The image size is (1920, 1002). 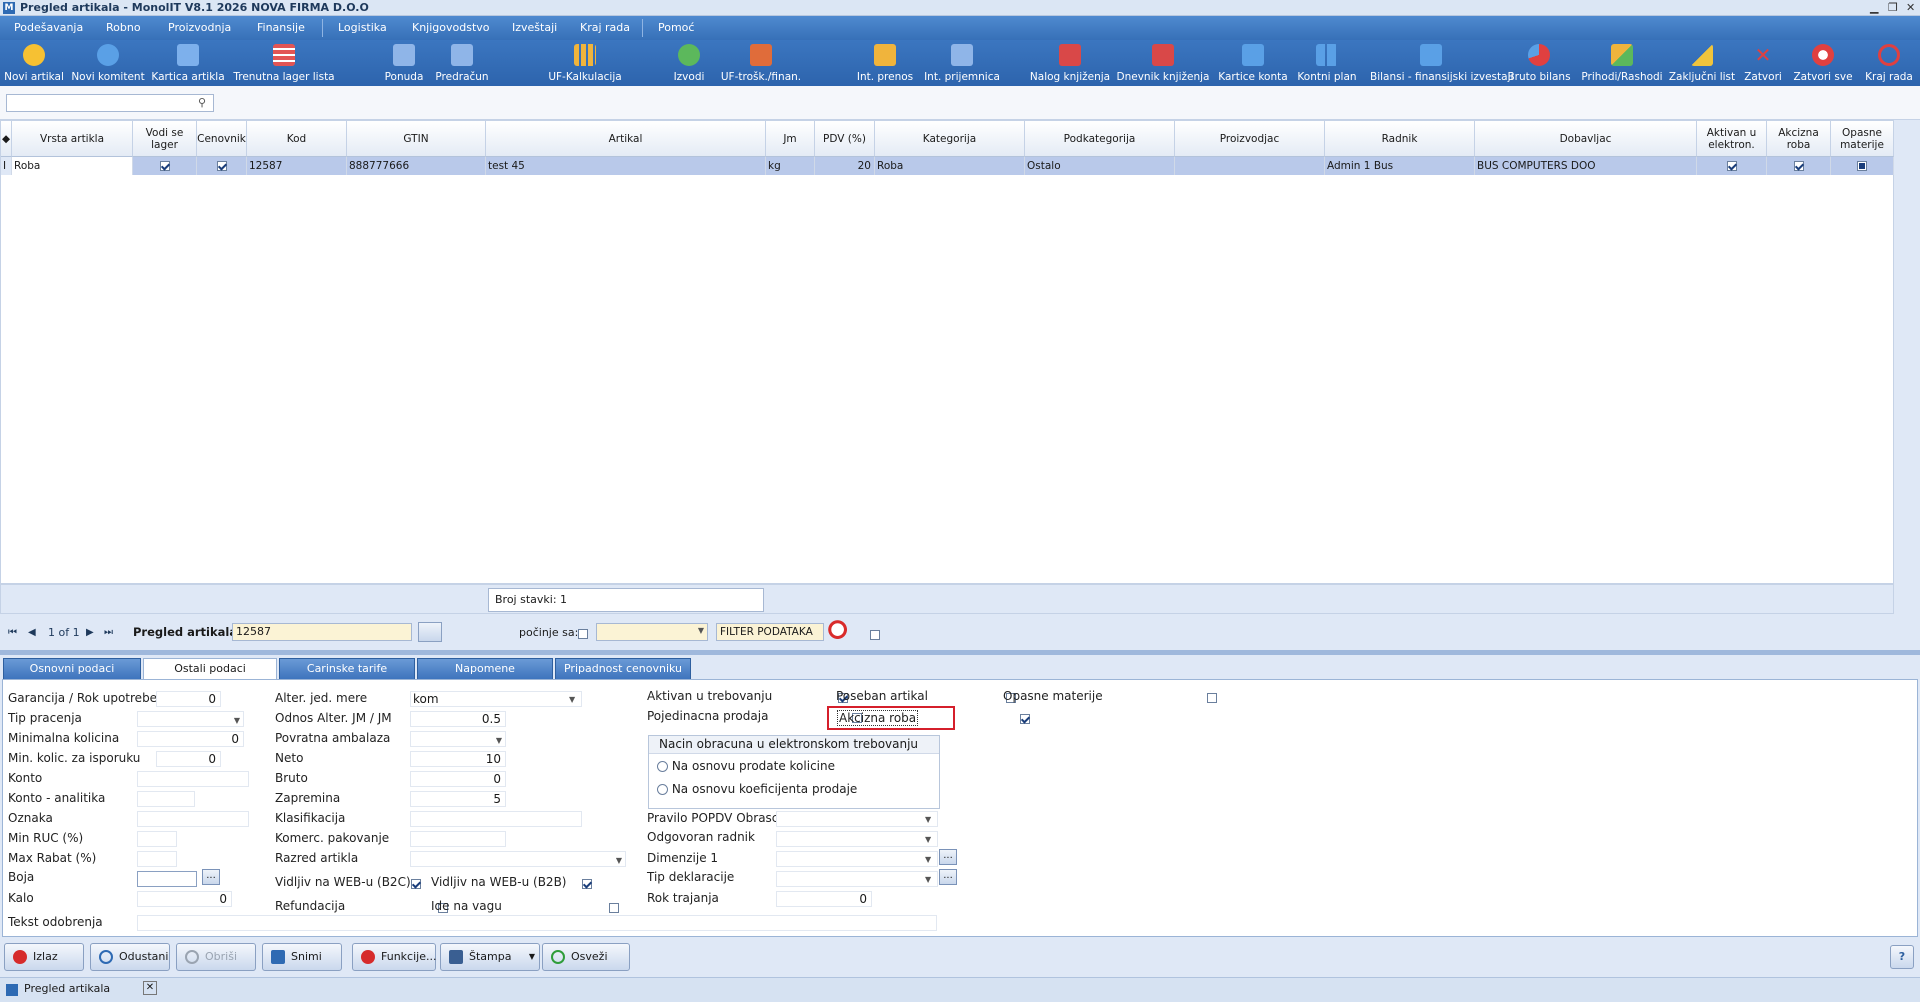 What do you see at coordinates (458, 719) in the screenshot?
I see `odnos-alter-jm-field: 0.5` at bounding box center [458, 719].